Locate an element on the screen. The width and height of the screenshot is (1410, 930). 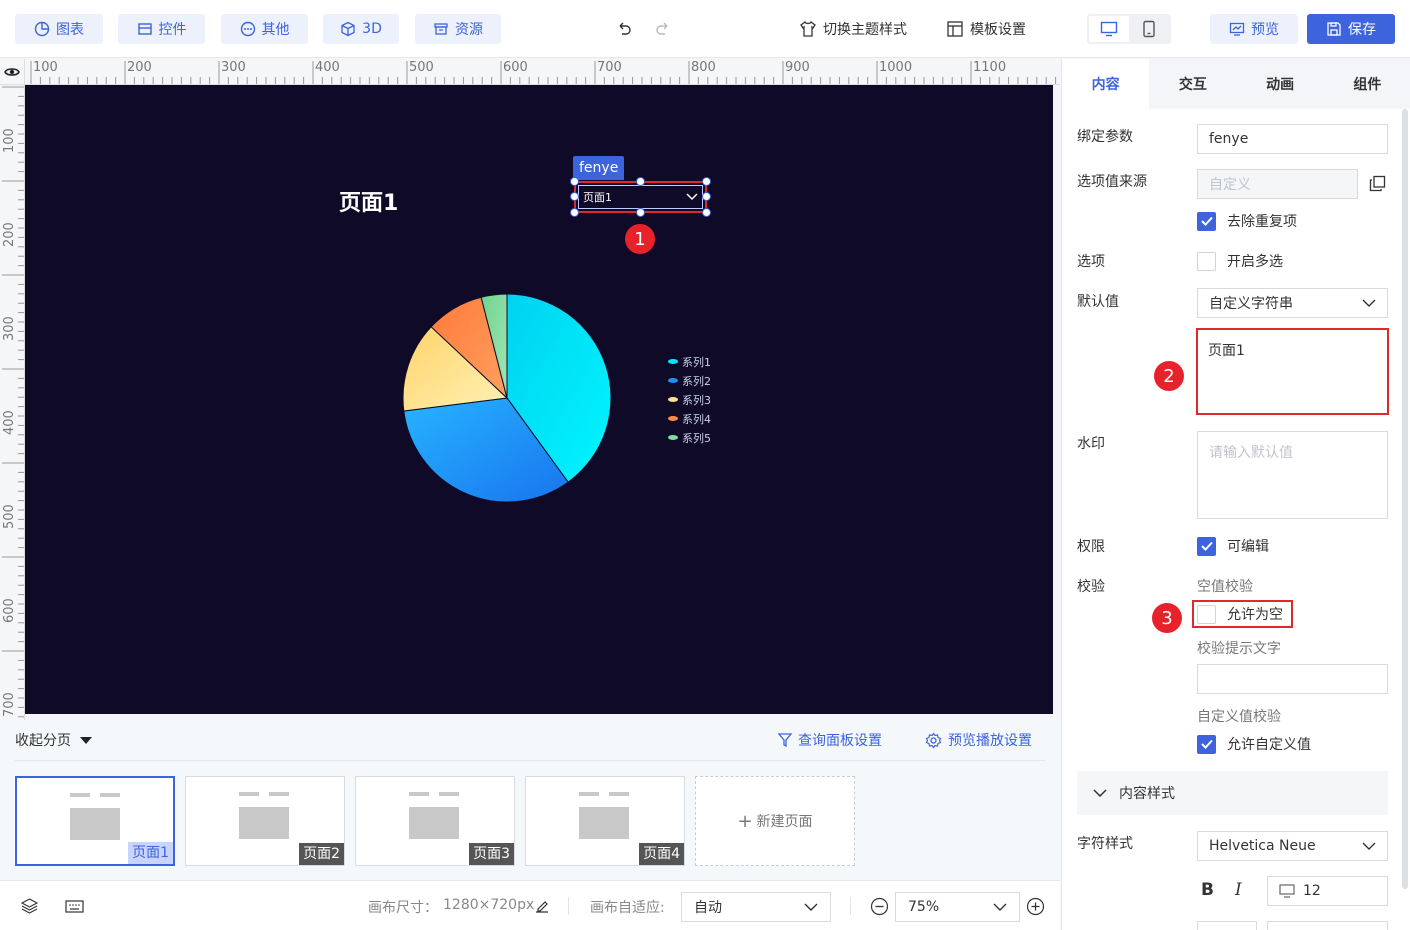
new-page-button: + 新建页面 is located at coordinates (775, 821).